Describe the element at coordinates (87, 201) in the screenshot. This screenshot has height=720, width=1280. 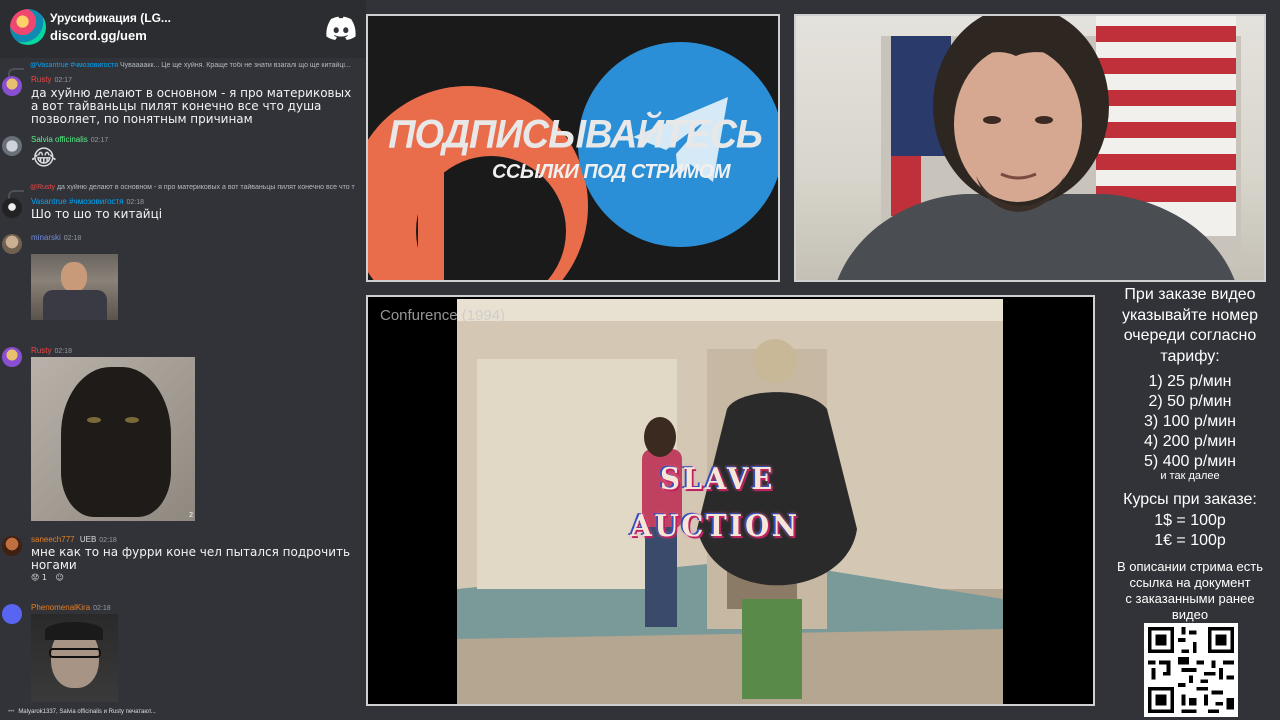
I see `message-author: Vasantrue #чмозовигостя 02:18` at that location.